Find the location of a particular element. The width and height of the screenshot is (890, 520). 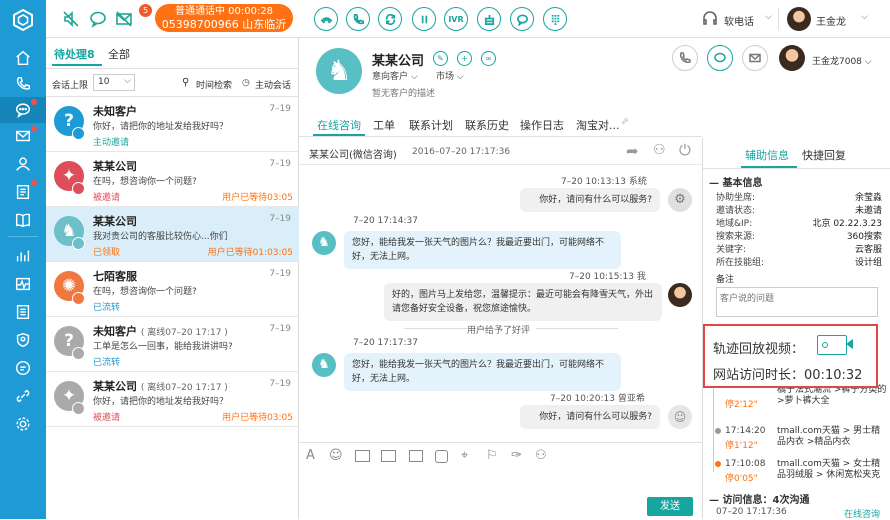

report-icon is located at coordinates (23, 312).